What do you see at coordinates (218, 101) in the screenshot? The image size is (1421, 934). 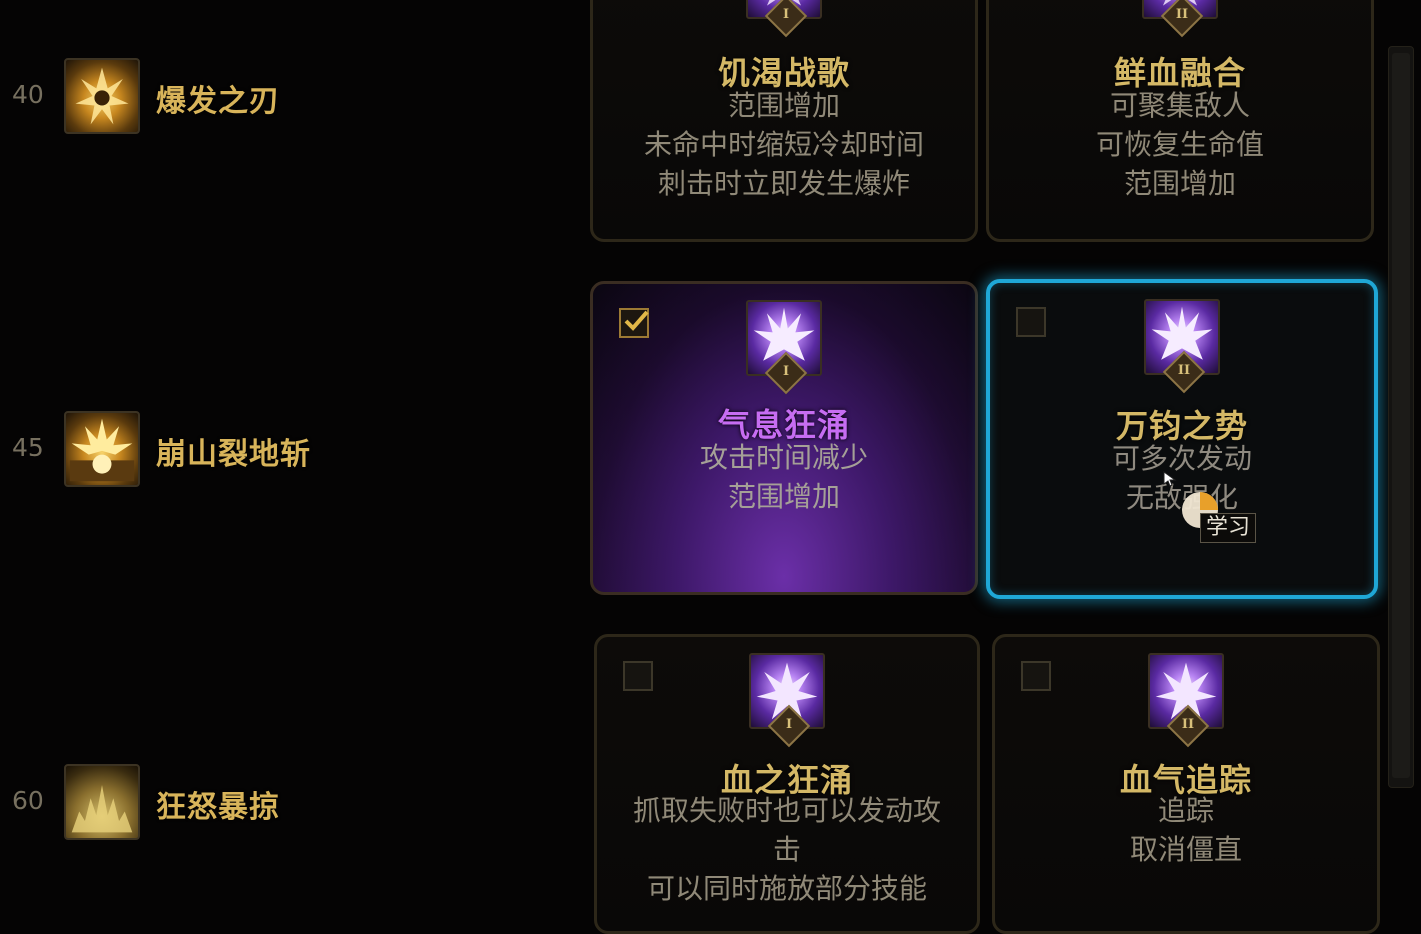 I see `skill-name: 爆发之刃` at bounding box center [218, 101].